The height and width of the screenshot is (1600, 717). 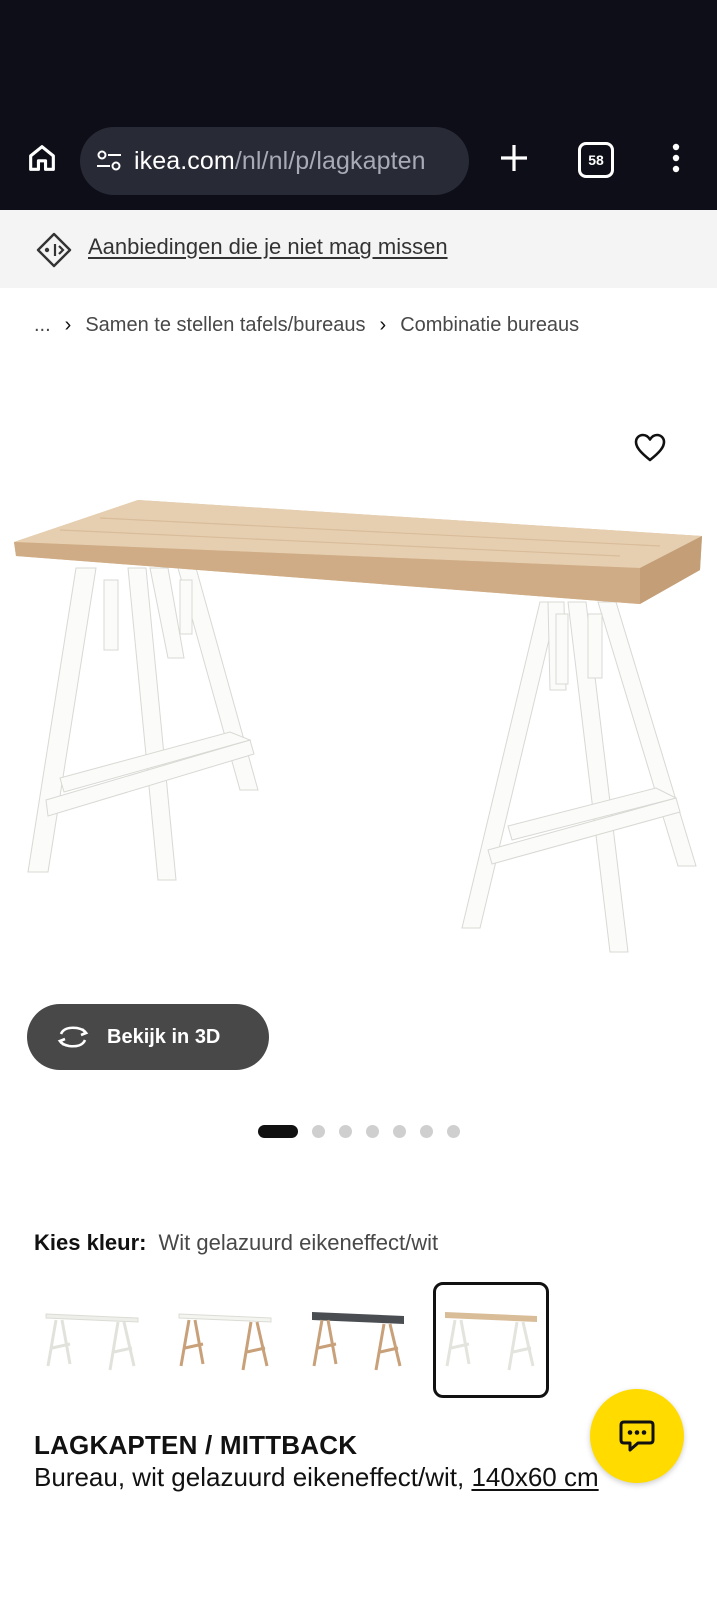 I want to click on promo-link: Aanbiedingen die je niet mag missen, so click(x=268, y=247).